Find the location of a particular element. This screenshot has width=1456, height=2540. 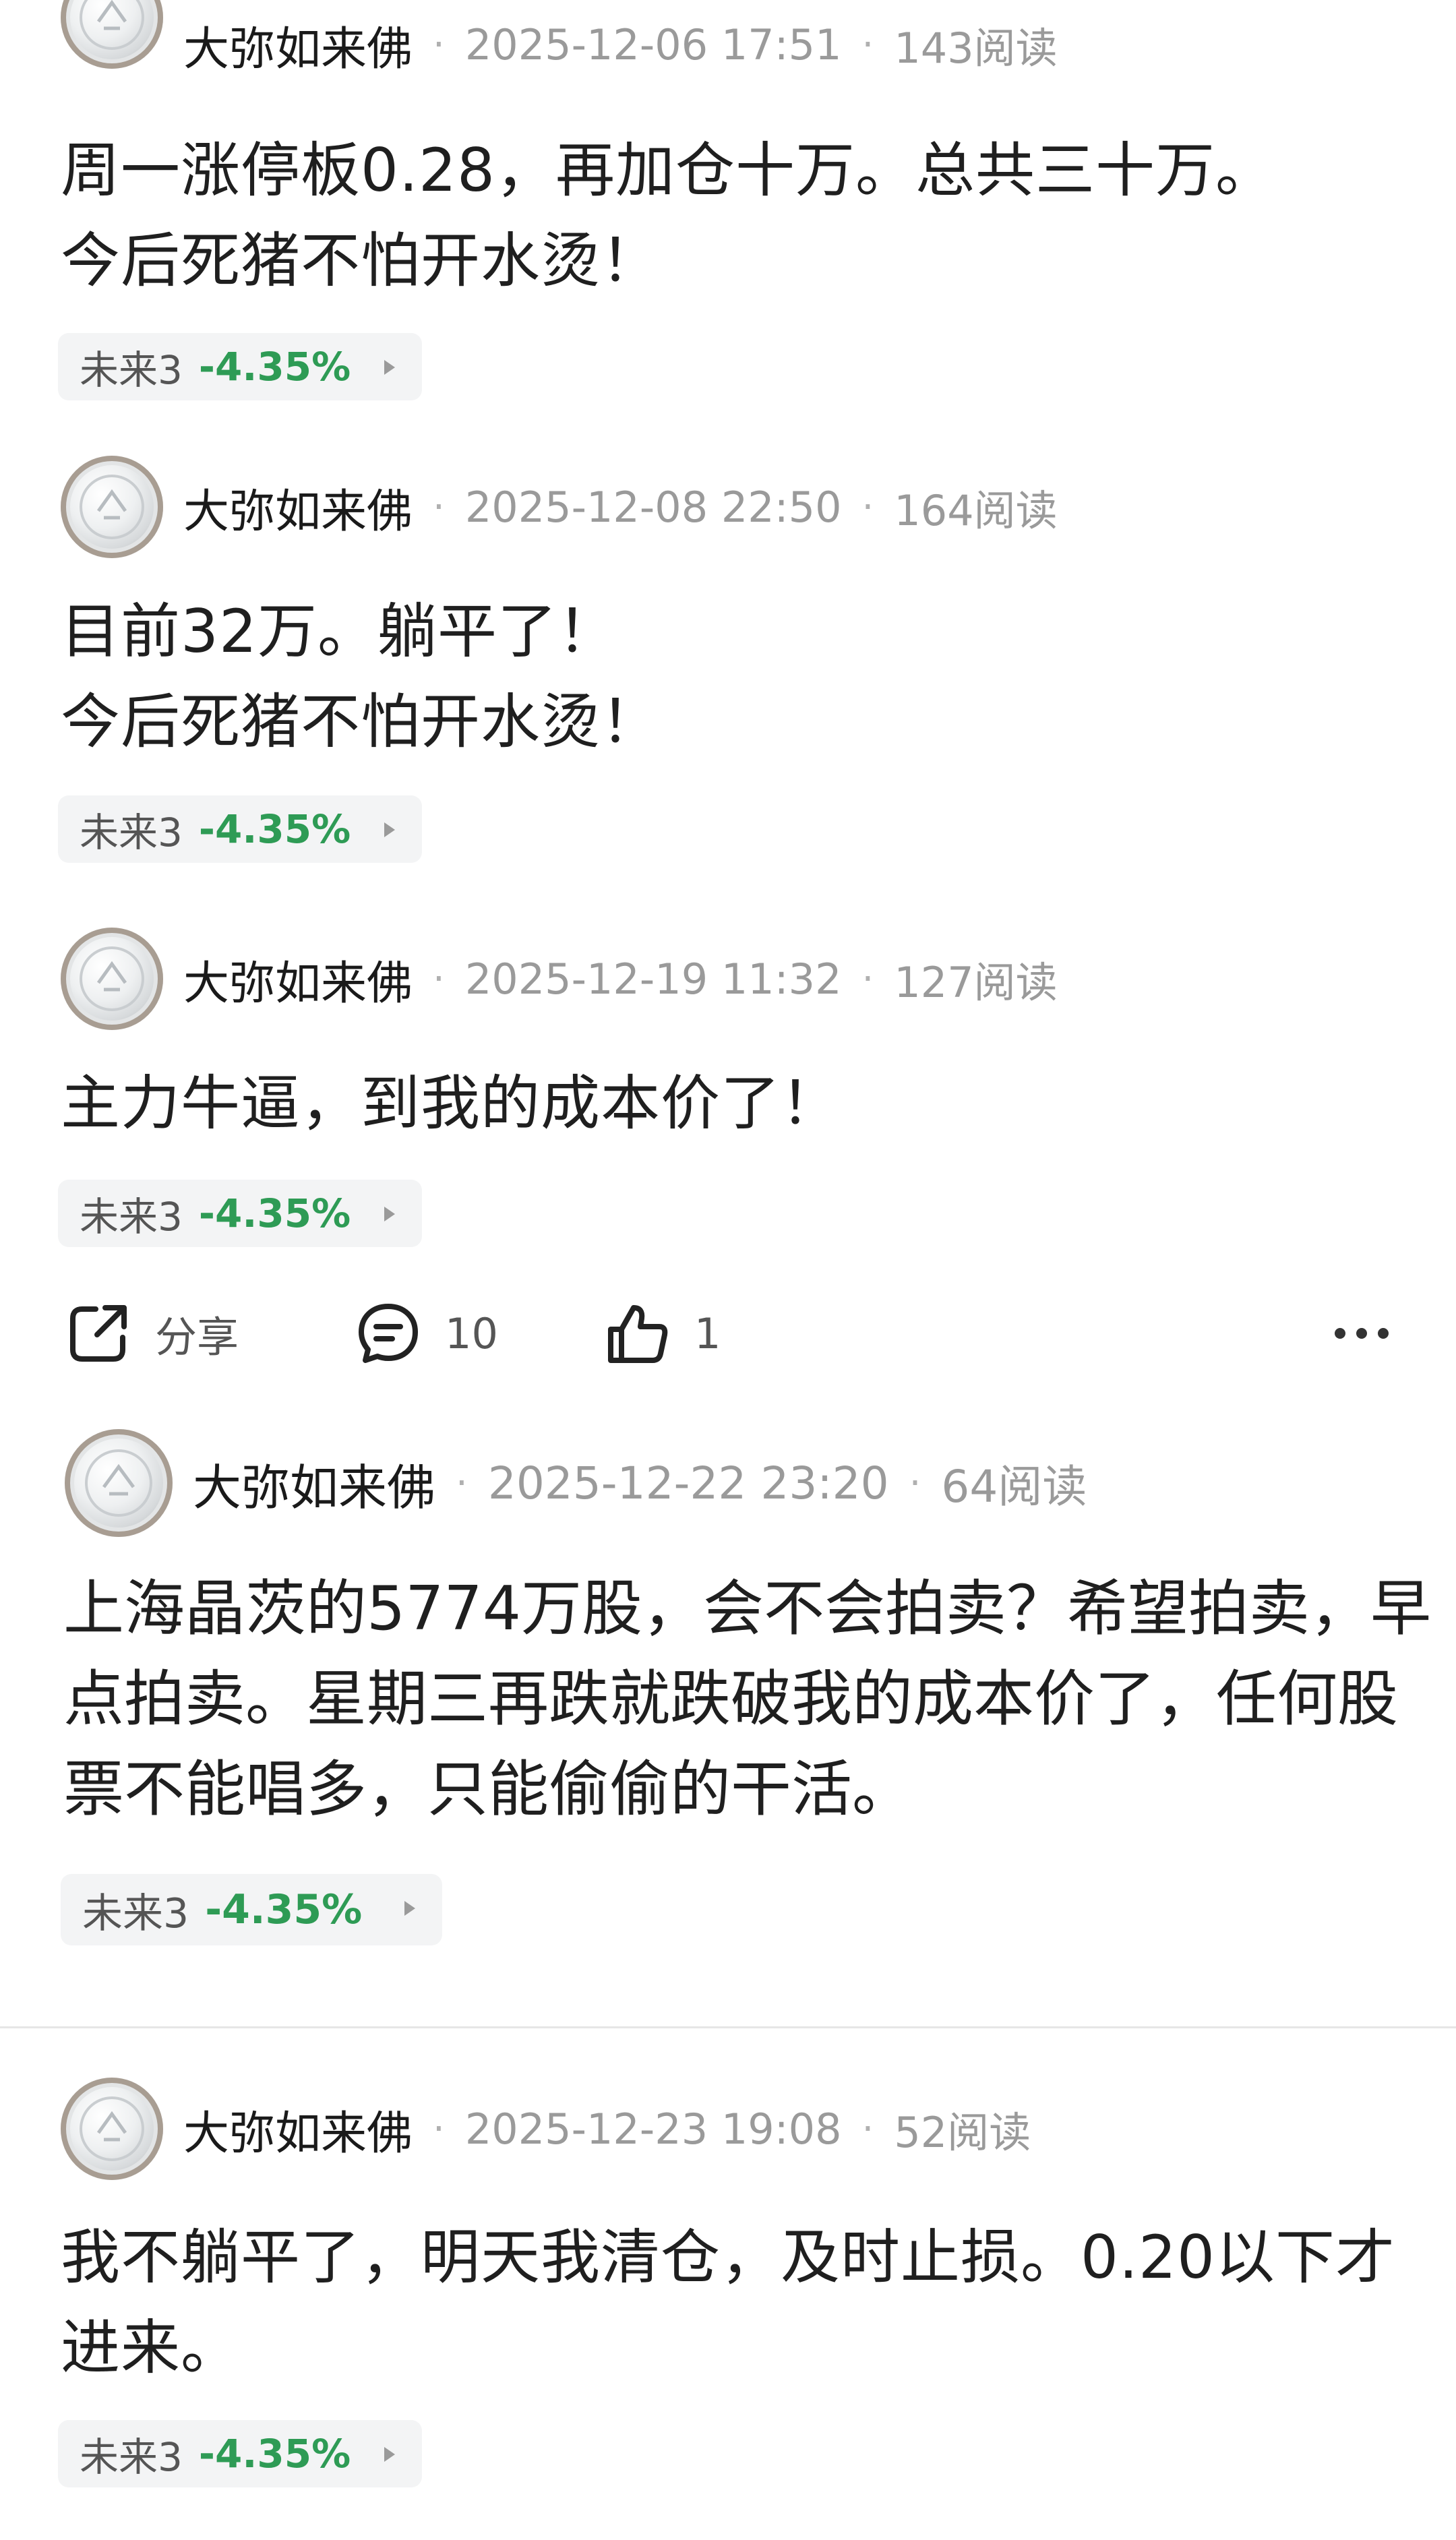

read-count: 164阅读 is located at coordinates (976, 510).